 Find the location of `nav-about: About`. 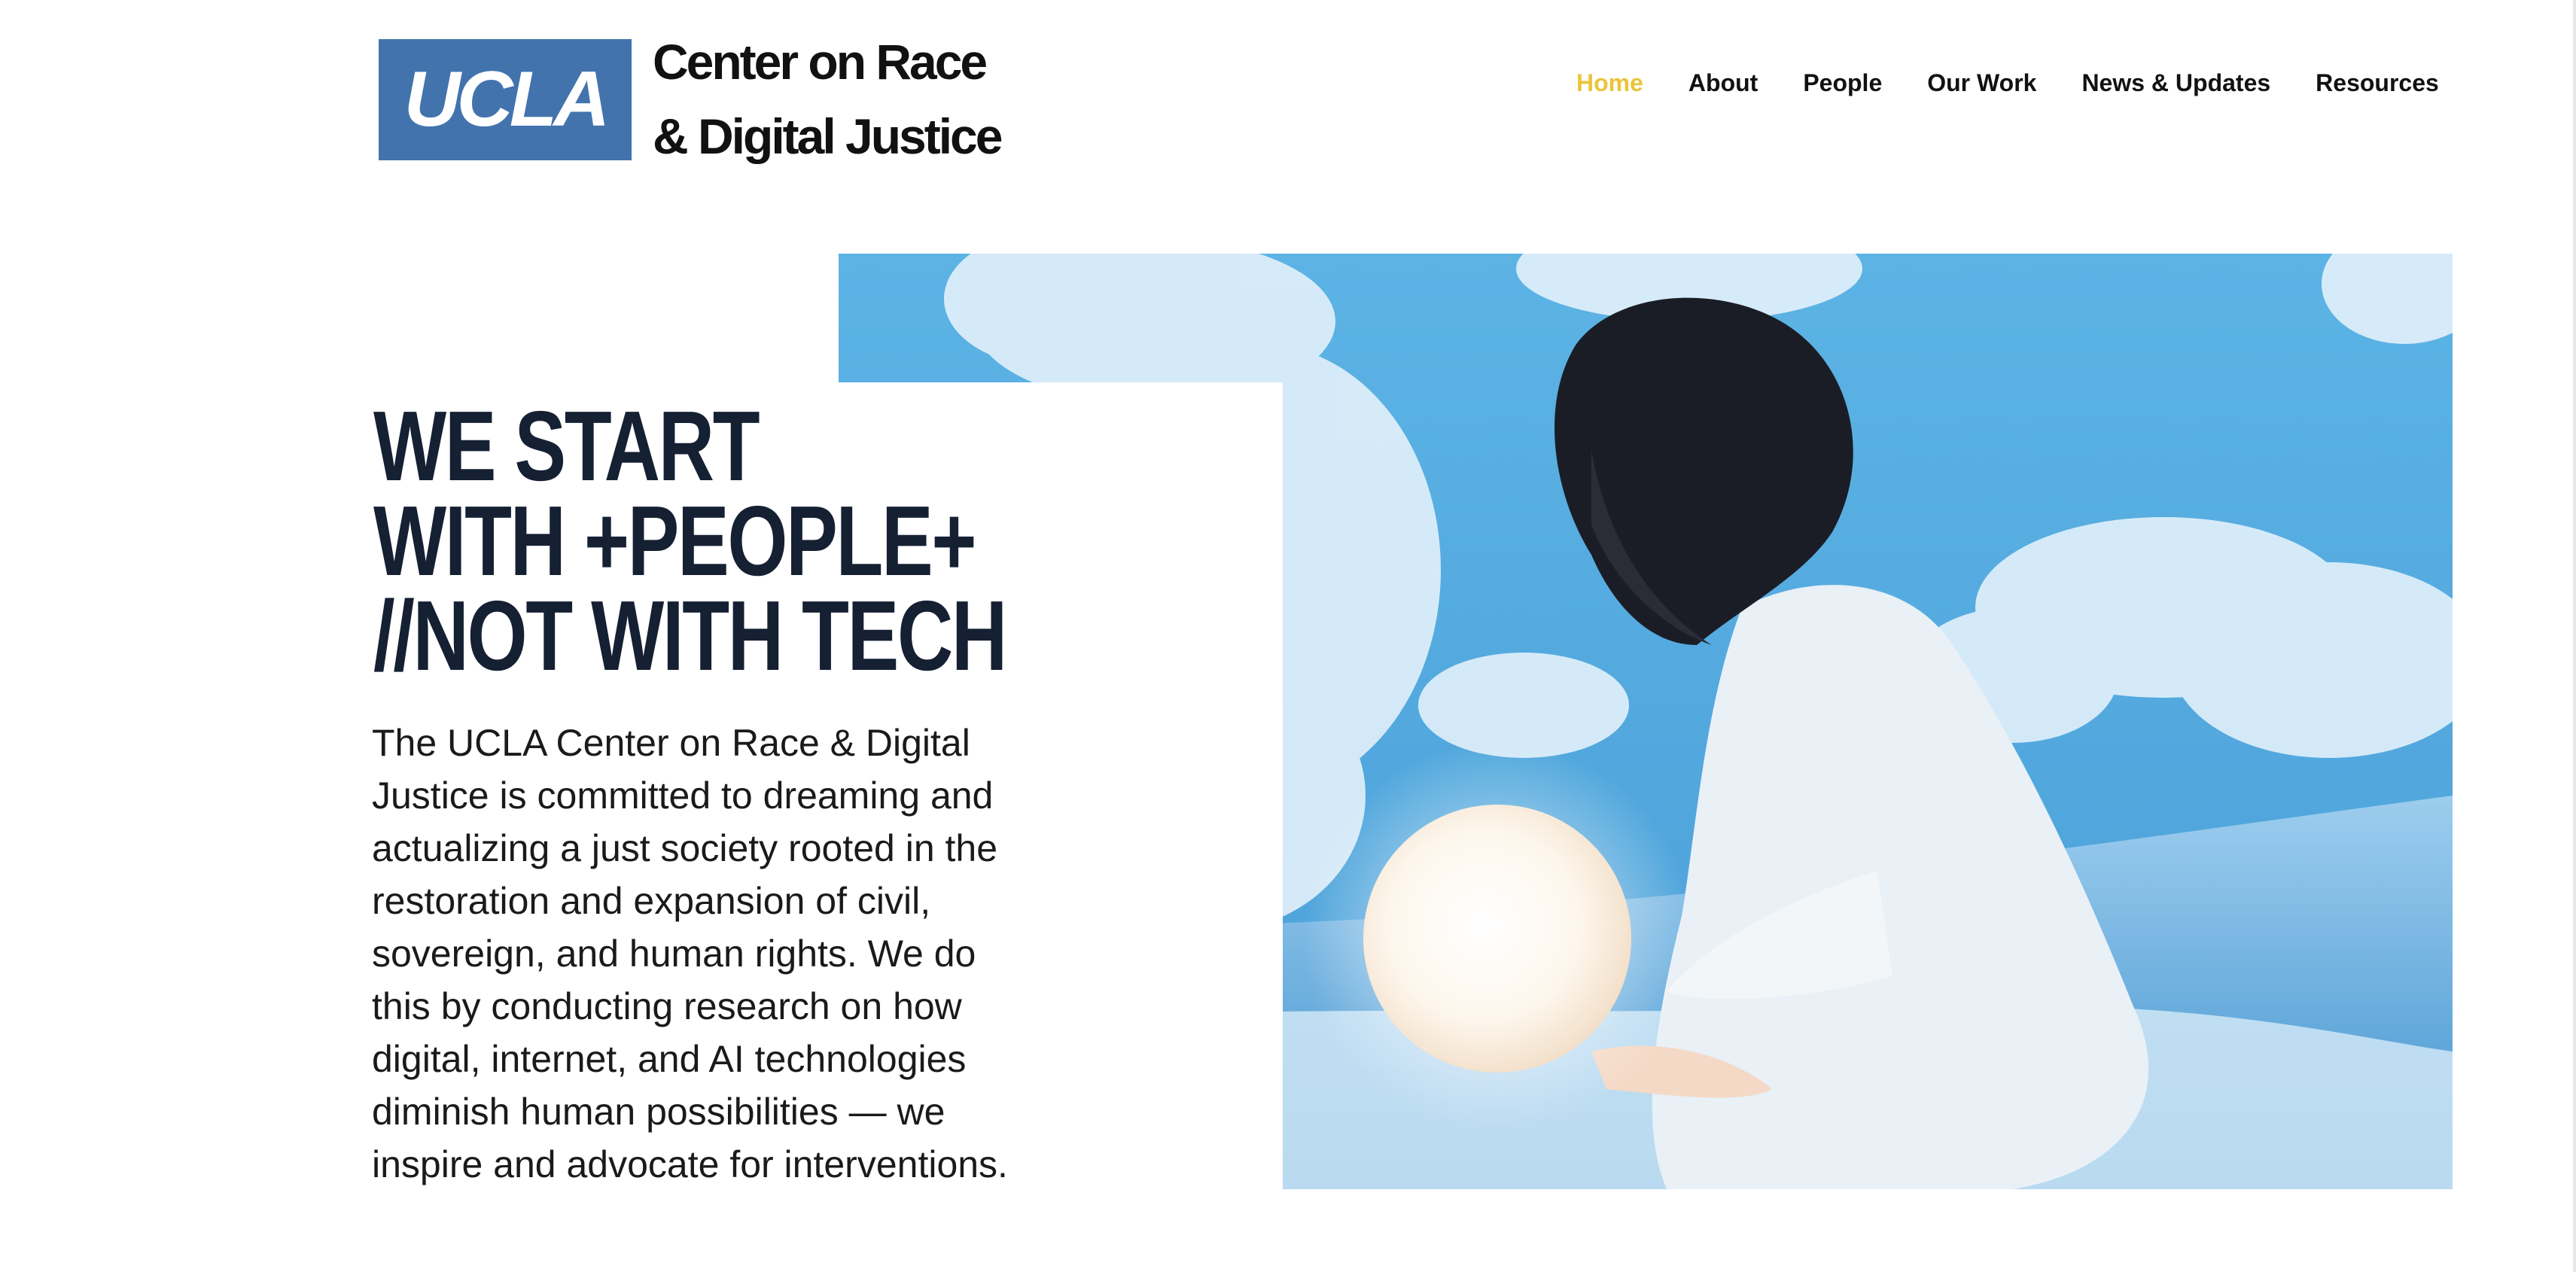

nav-about: About is located at coordinates (1723, 83).